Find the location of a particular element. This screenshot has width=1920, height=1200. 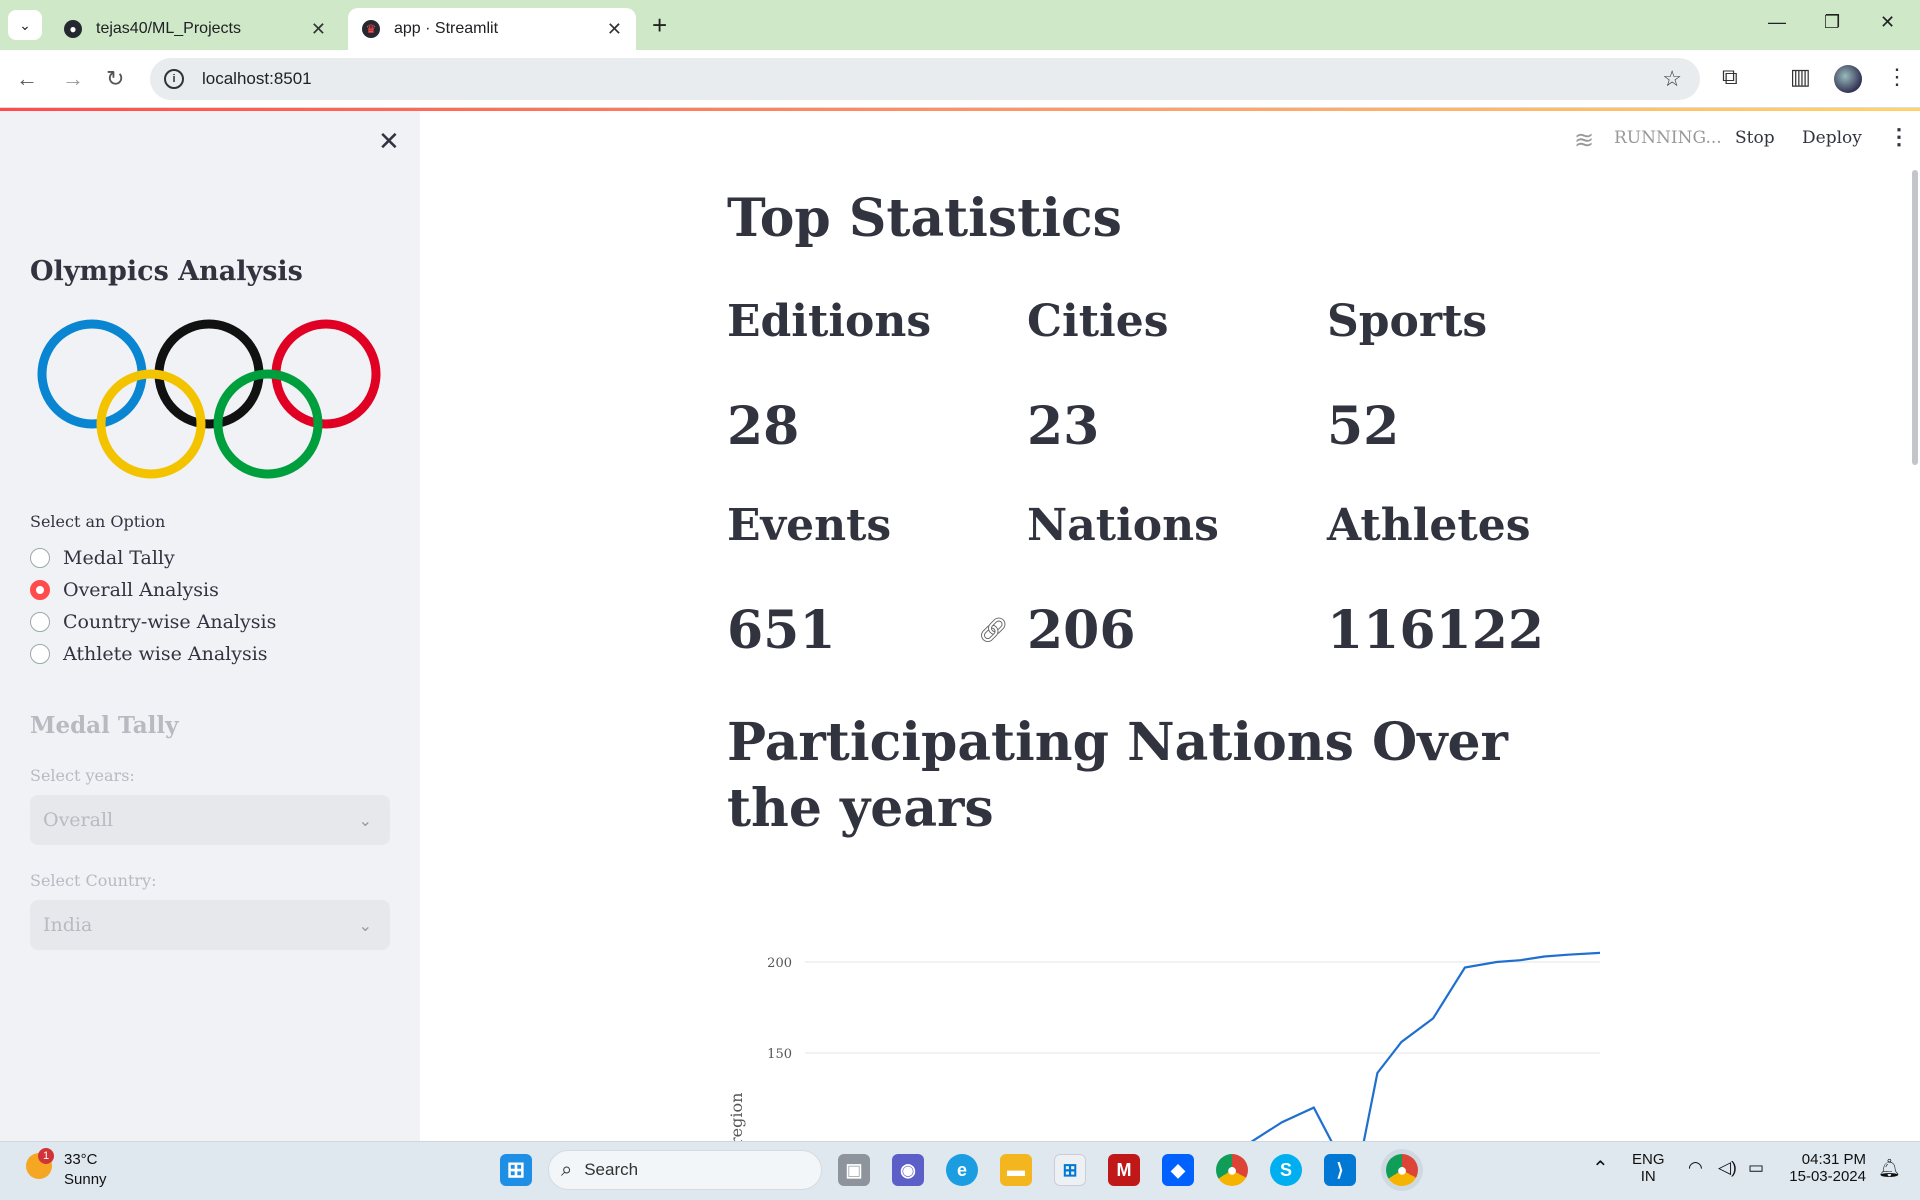

radio-country-wise-analysis: Country-wise Analysis is located at coordinates (153, 622).